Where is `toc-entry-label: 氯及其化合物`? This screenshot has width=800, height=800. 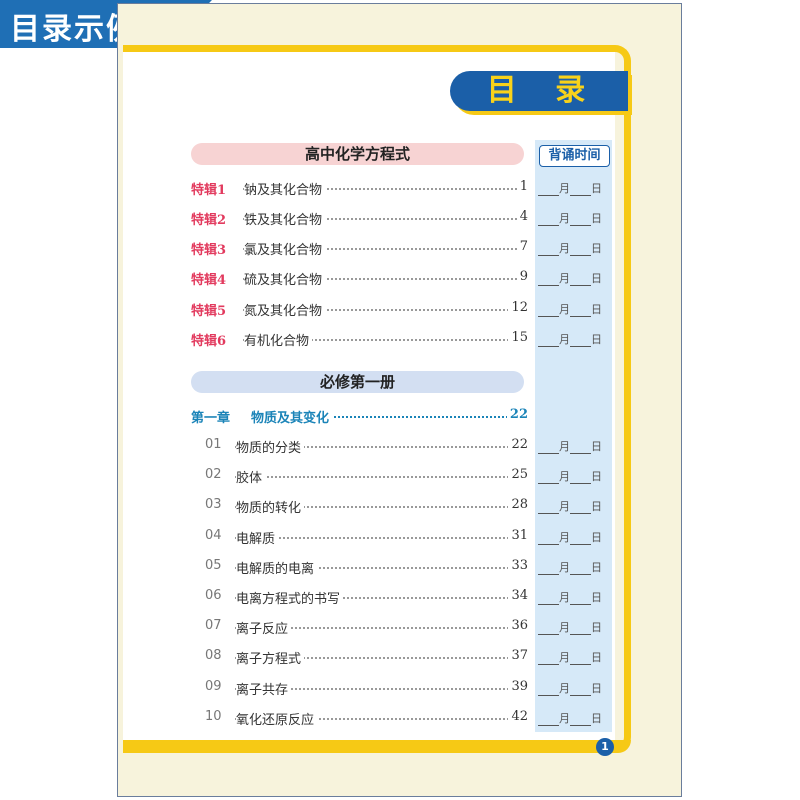 toc-entry-label: 氯及其化合物 is located at coordinates (285, 248).